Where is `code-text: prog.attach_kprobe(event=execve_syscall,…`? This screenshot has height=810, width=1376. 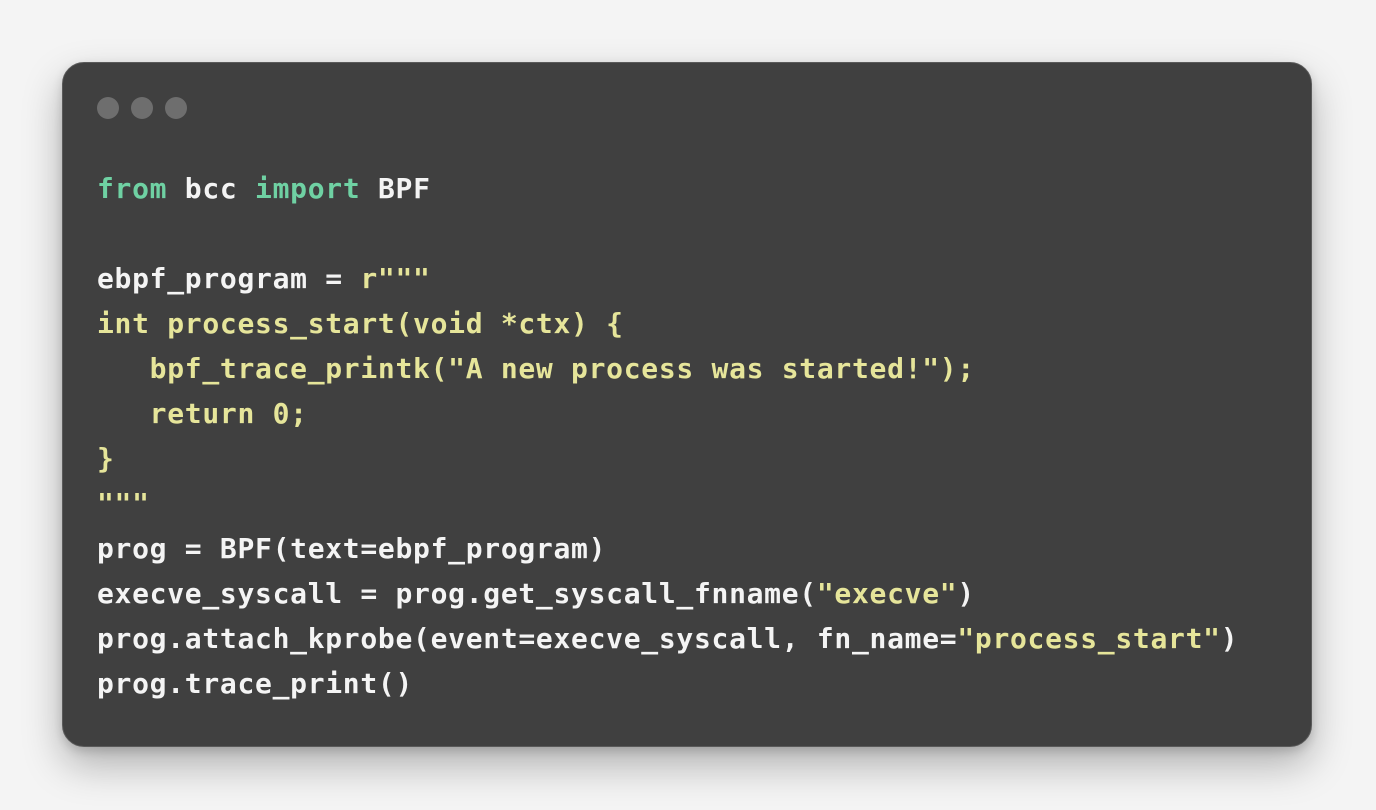
code-text: prog.attach_kprobe(event=execve_syscall,… is located at coordinates (527, 638).